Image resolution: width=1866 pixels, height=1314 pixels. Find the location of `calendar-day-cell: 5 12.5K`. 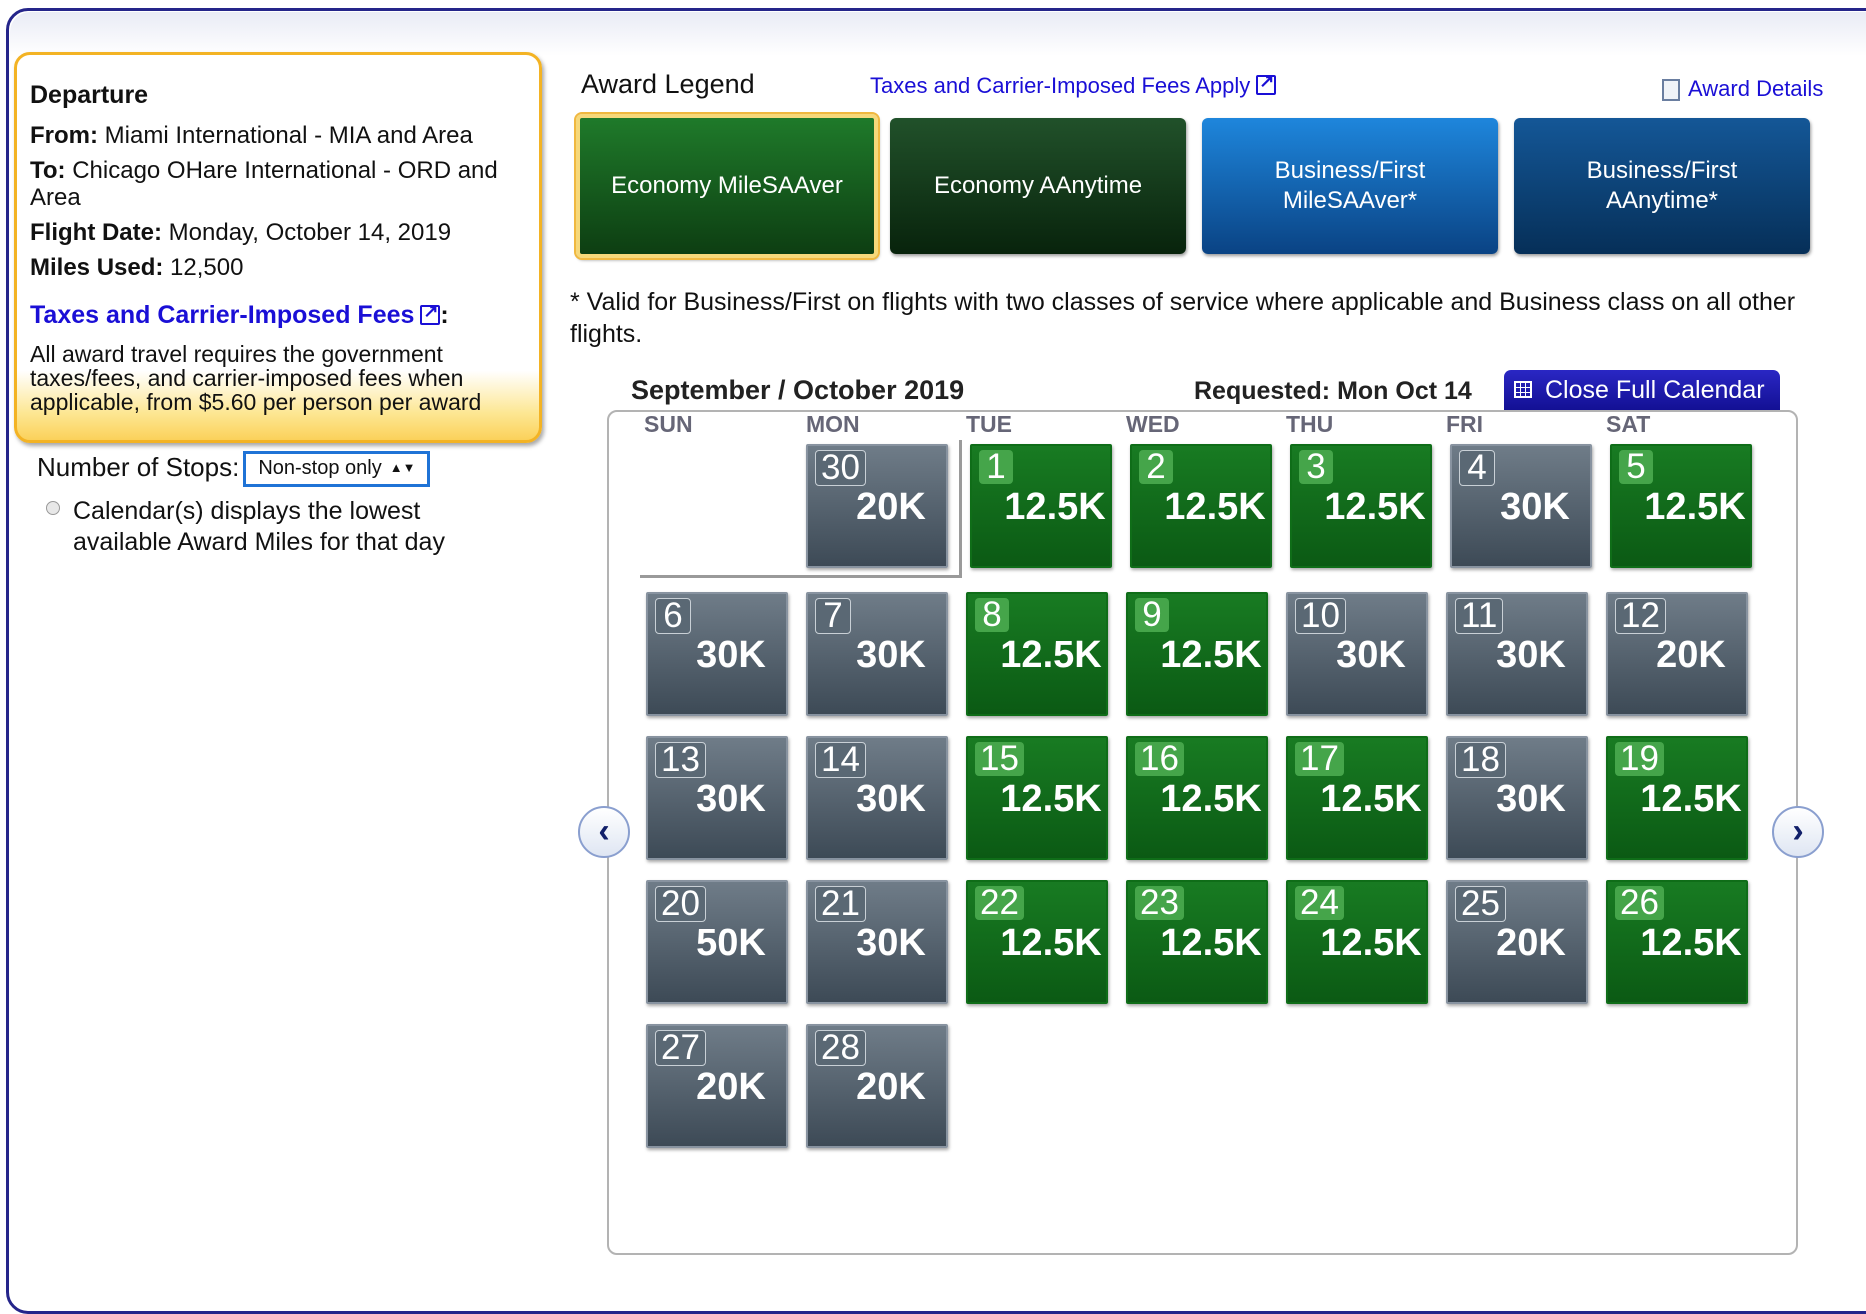

calendar-day-cell: 5 12.5K is located at coordinates (1681, 506).